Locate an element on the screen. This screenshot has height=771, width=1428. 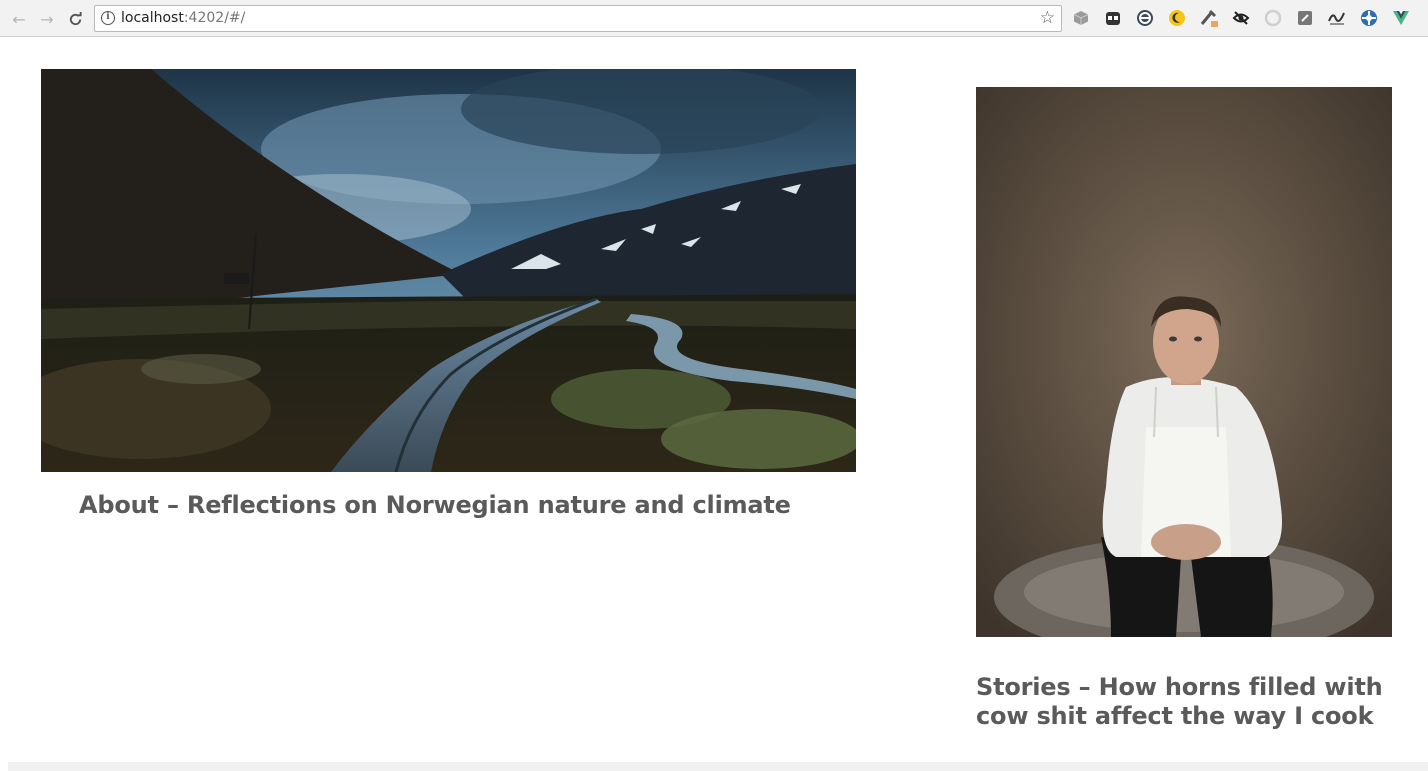
moon-icon is located at coordinates (1177, 18).